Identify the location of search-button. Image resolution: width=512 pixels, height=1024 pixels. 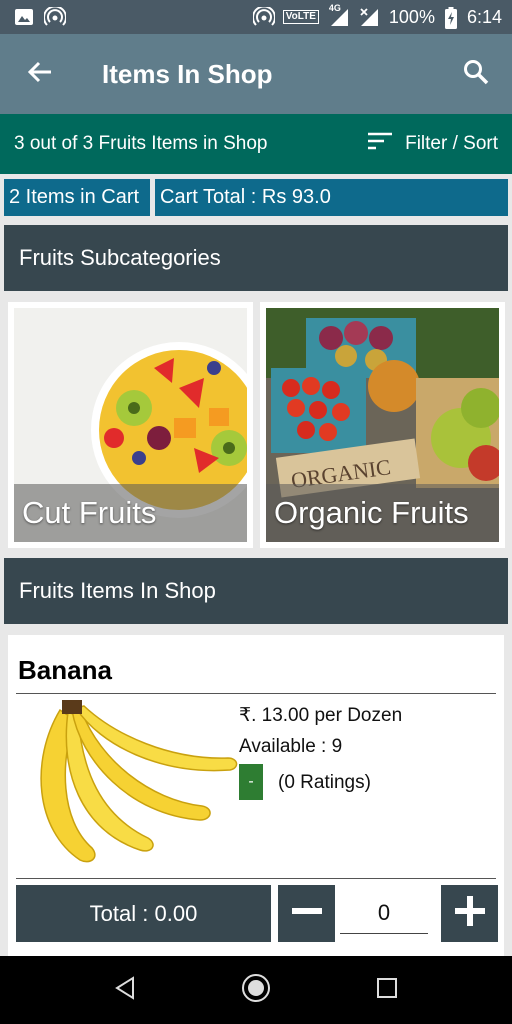
(476, 74).